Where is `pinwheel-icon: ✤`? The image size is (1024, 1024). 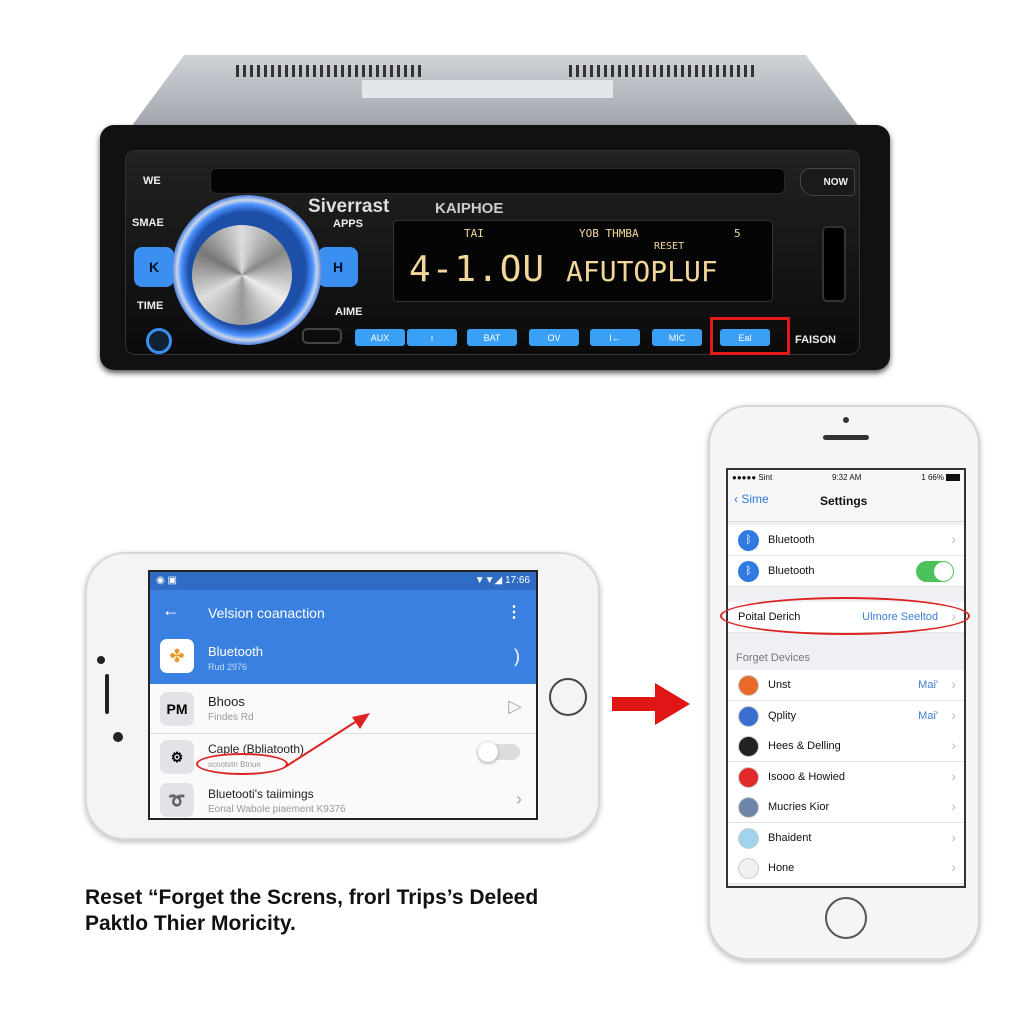
pinwheel-icon: ✤ is located at coordinates (177, 656).